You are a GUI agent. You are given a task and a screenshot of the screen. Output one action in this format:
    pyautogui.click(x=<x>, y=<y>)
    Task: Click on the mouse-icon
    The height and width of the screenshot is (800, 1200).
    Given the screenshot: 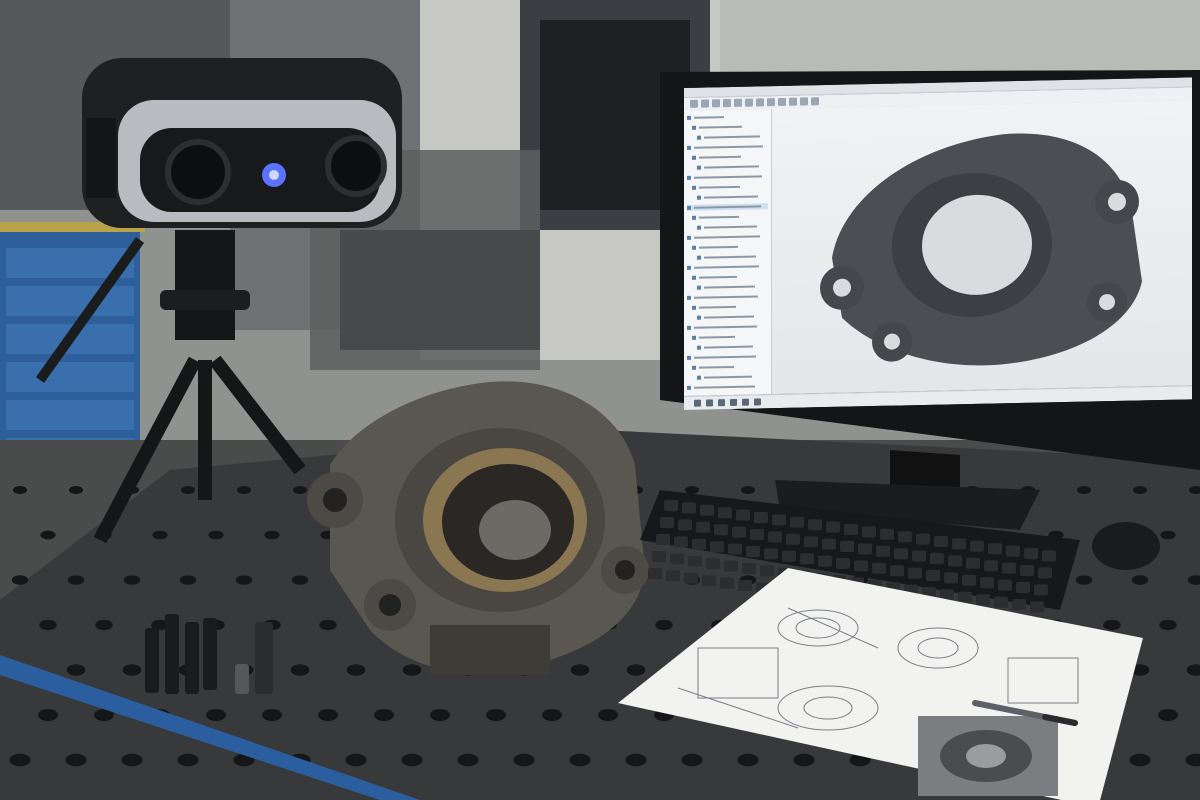 What is the action you would take?
    pyautogui.click(x=1128, y=546)
    